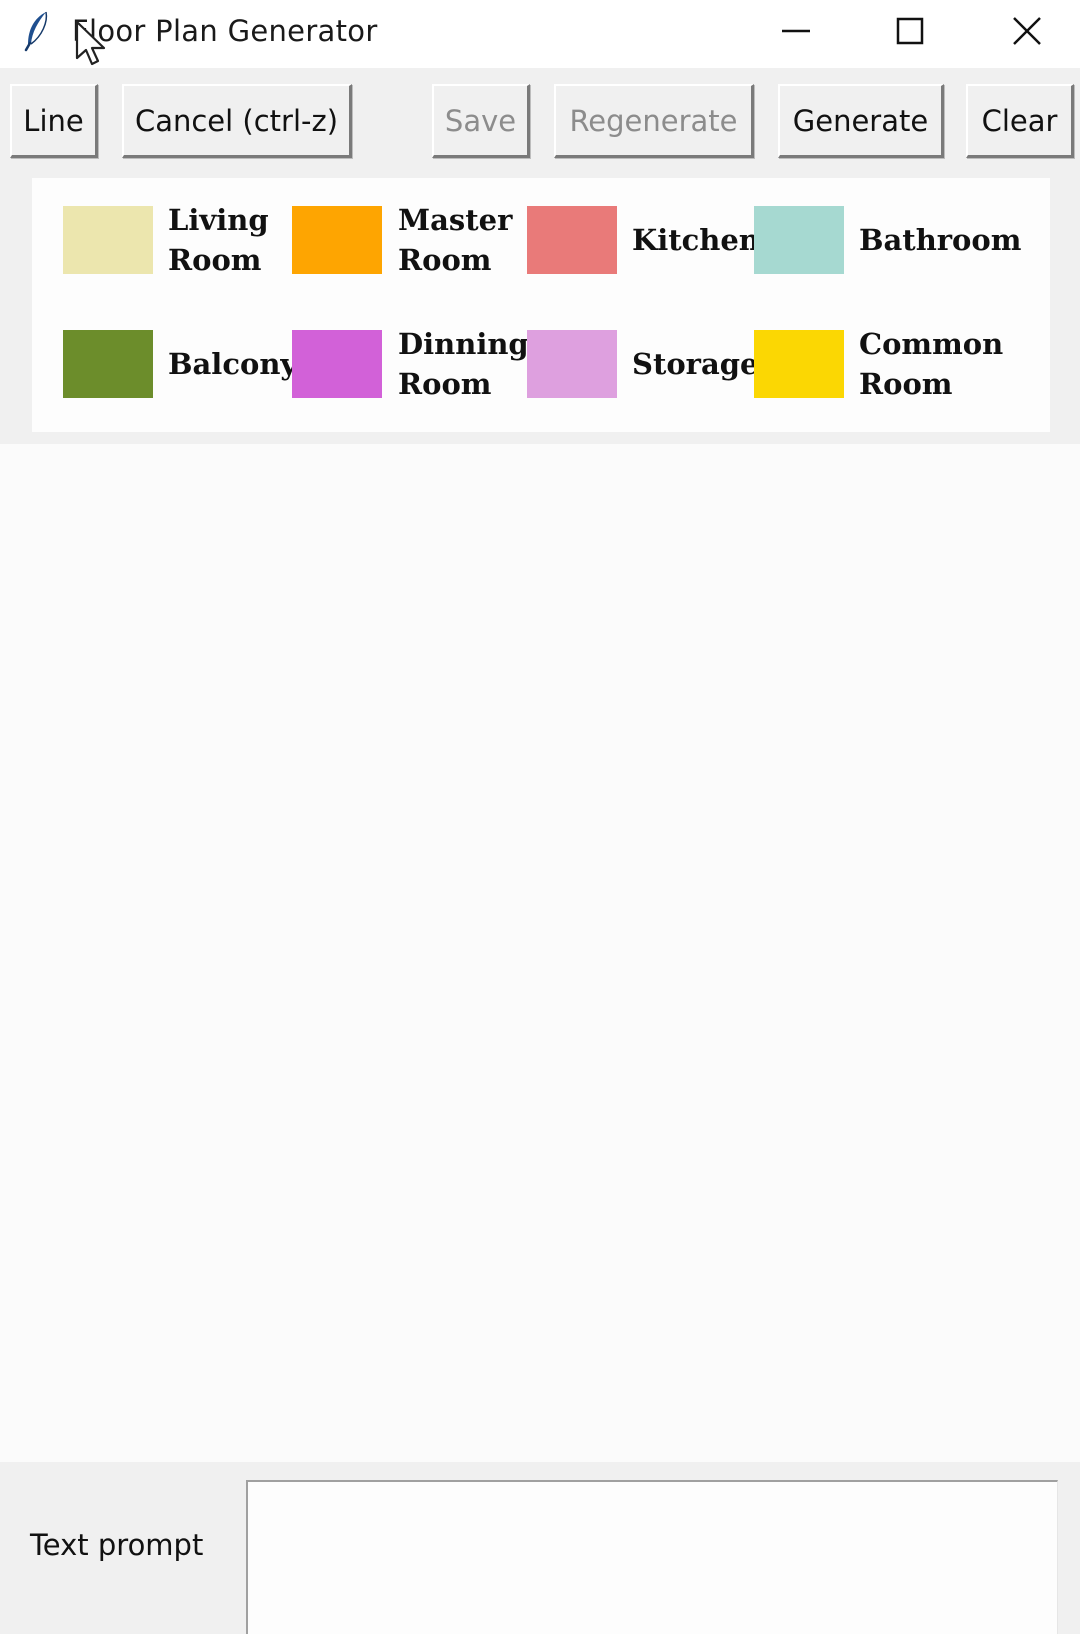  Describe the element at coordinates (540, 34) in the screenshot. I see `title-bar: Floor Plan Generator` at that location.